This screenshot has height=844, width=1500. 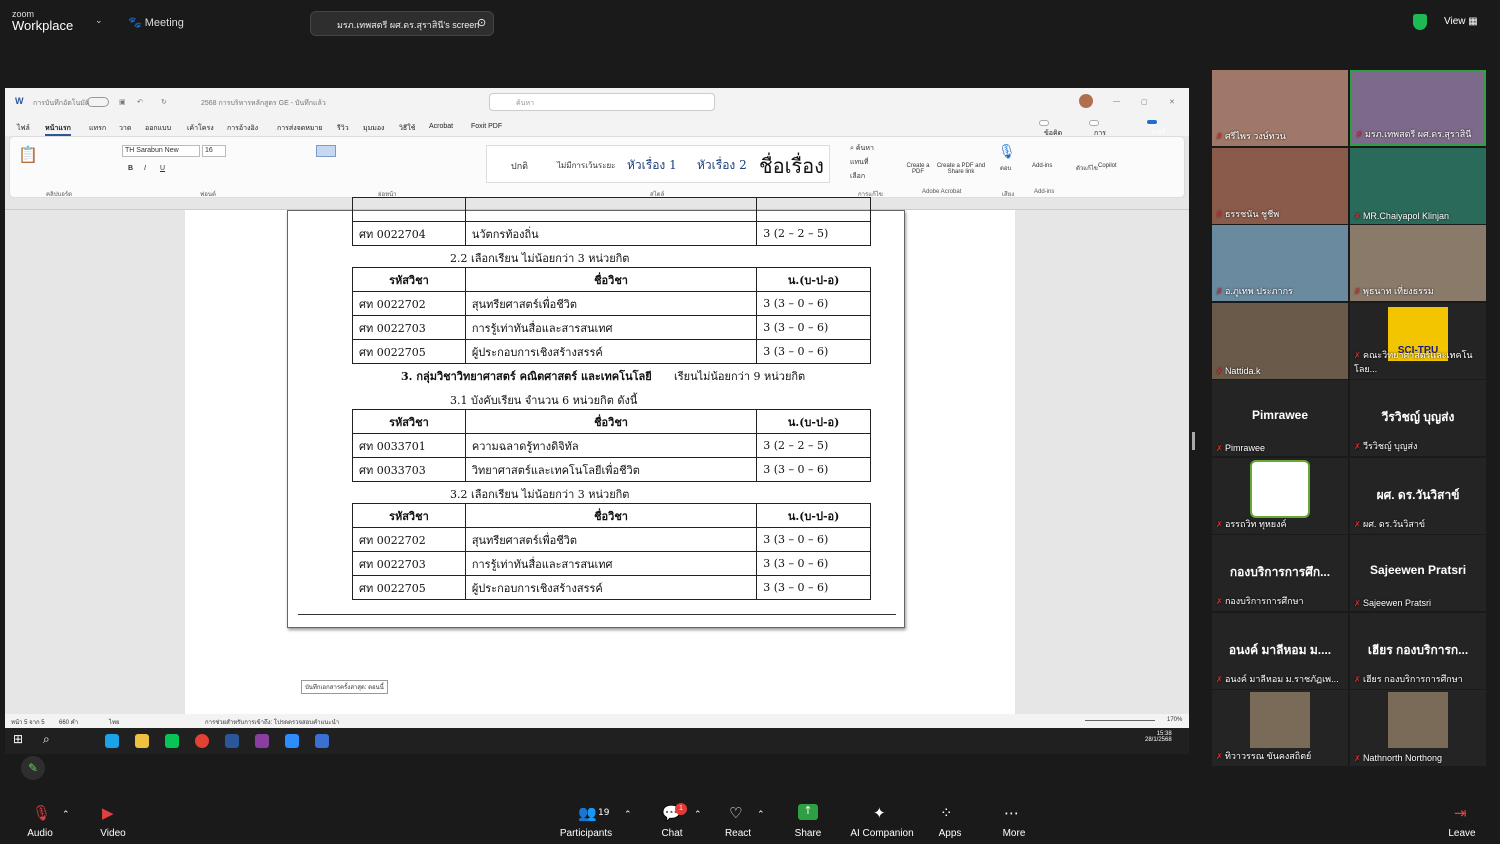 I want to click on comments-button: ข้อคิดเห็น, so click(x=1050, y=134).